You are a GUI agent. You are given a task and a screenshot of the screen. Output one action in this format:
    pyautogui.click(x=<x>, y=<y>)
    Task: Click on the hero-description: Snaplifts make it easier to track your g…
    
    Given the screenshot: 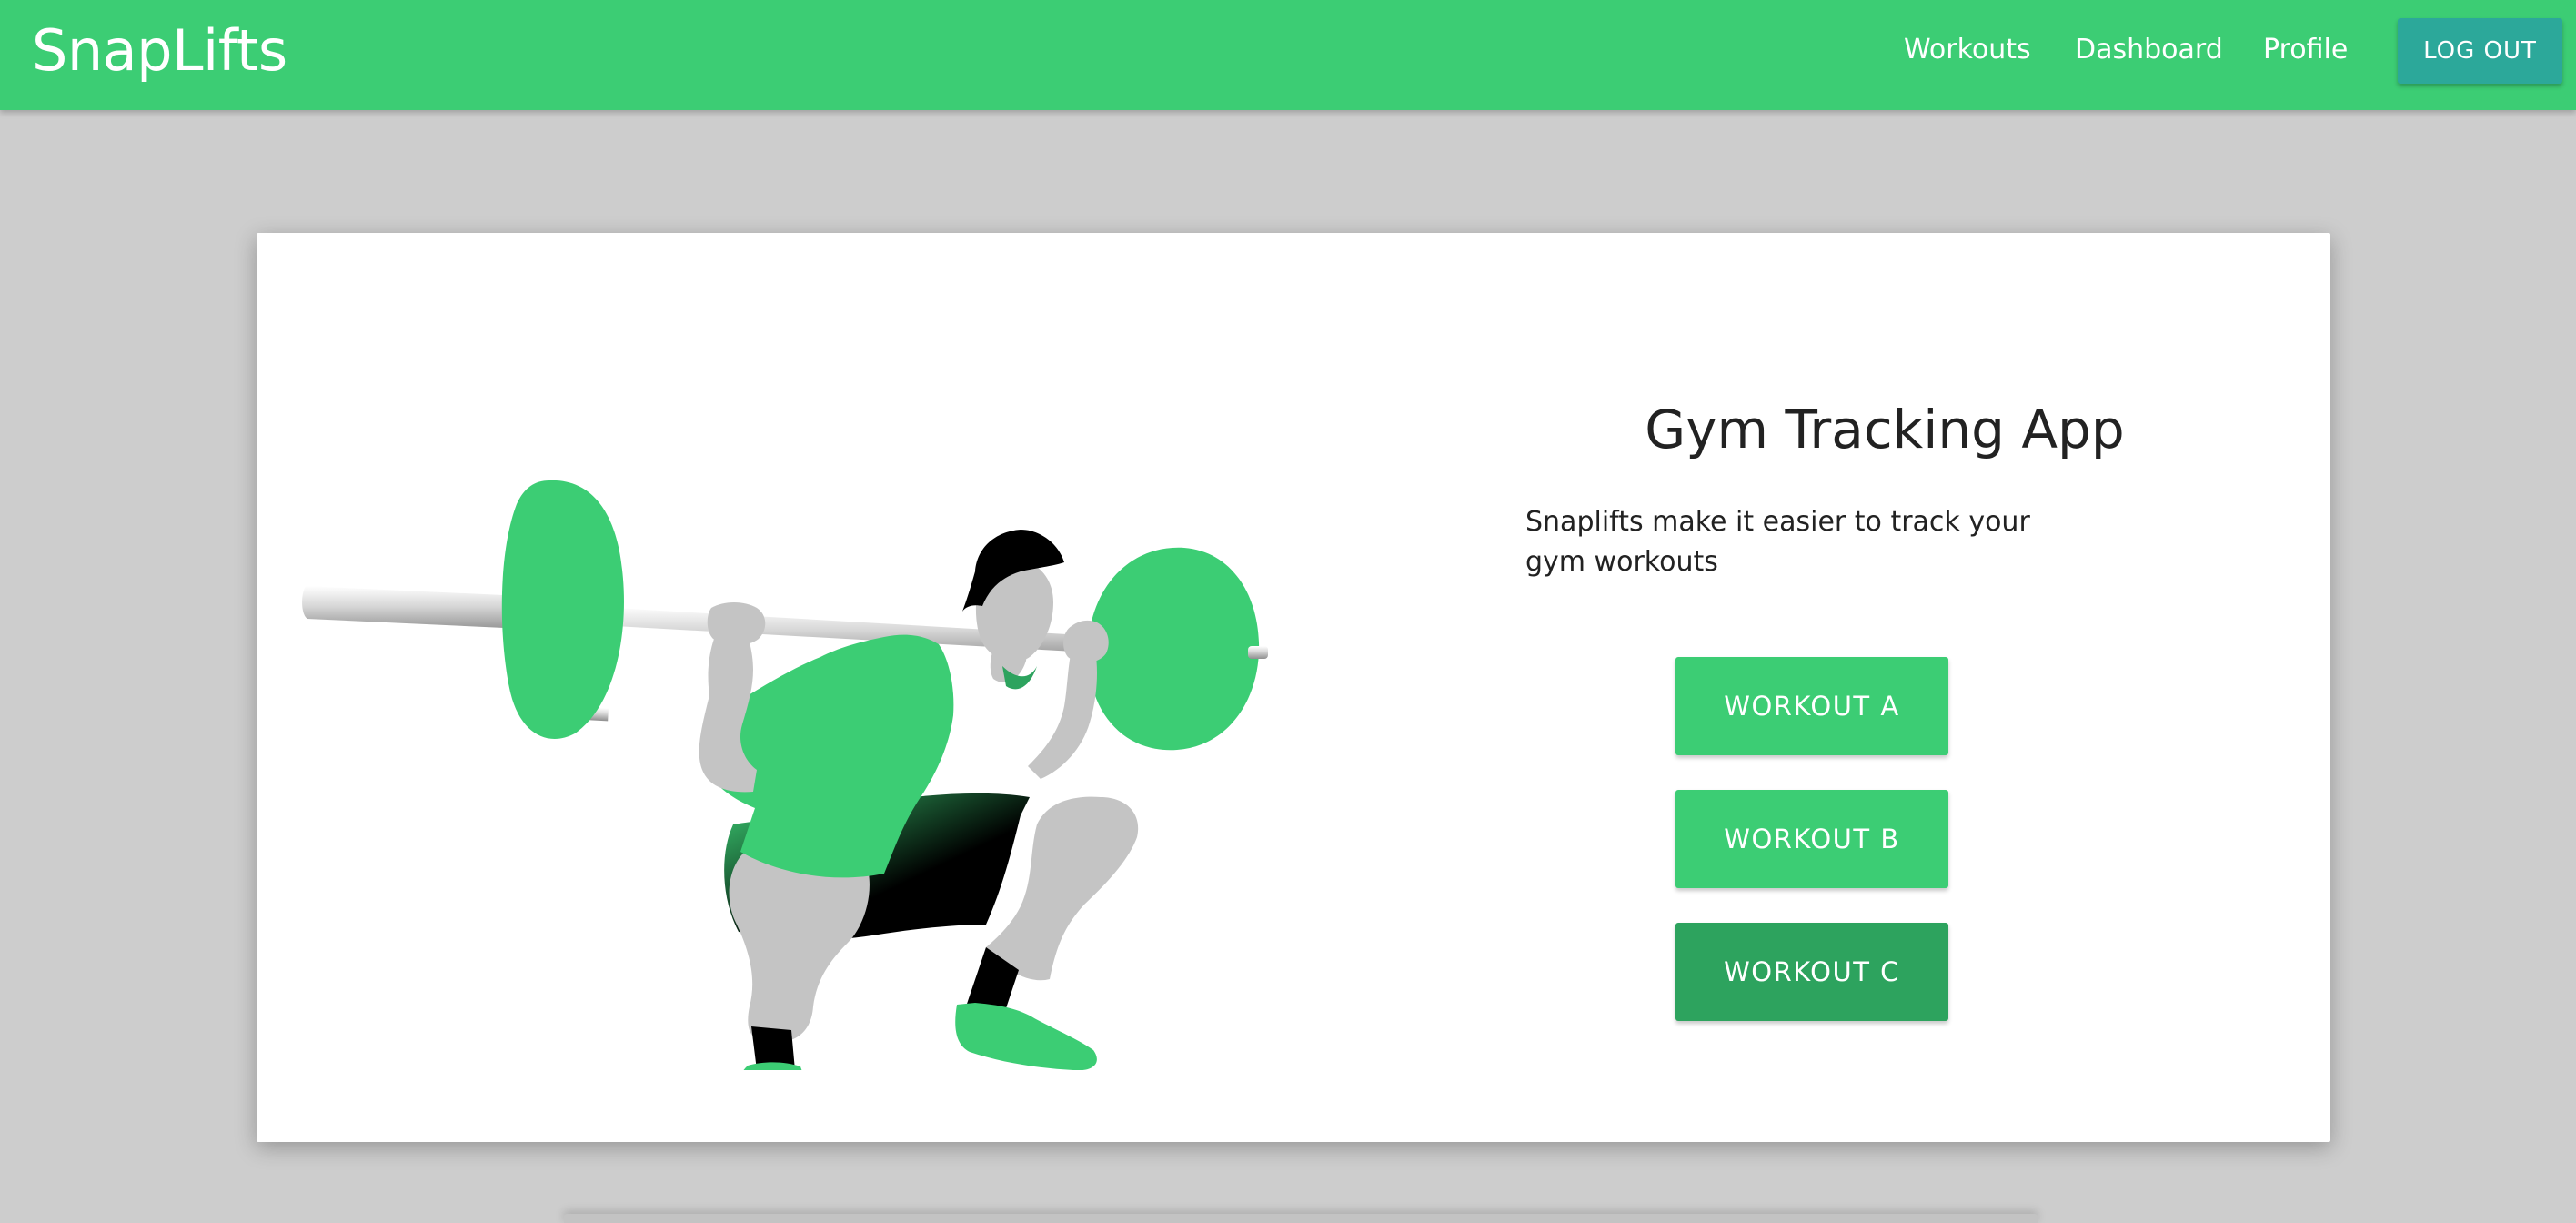 What is the action you would take?
    pyautogui.click(x=1777, y=542)
    